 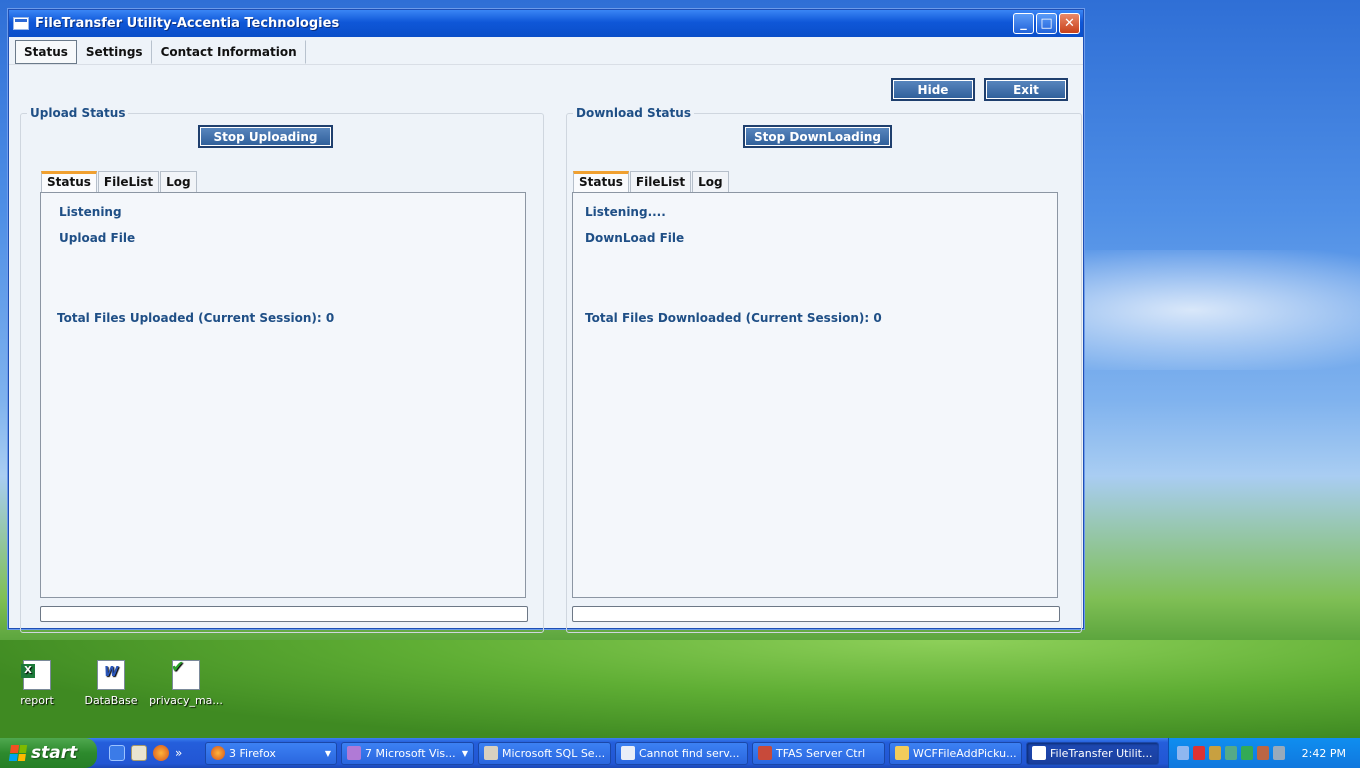 I want to click on download-tab-filelist: FileList, so click(x=660, y=181).